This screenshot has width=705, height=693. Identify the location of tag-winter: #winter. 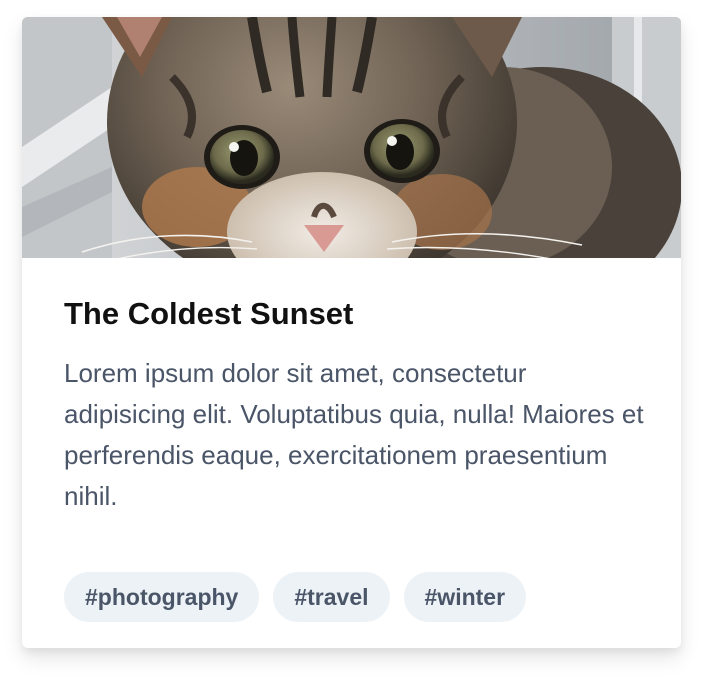
(465, 597).